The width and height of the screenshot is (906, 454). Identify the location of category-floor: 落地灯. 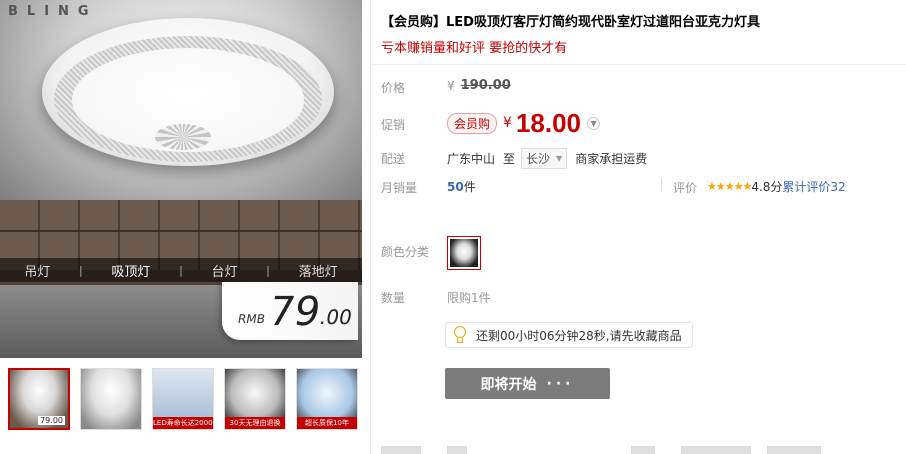
(318, 270).